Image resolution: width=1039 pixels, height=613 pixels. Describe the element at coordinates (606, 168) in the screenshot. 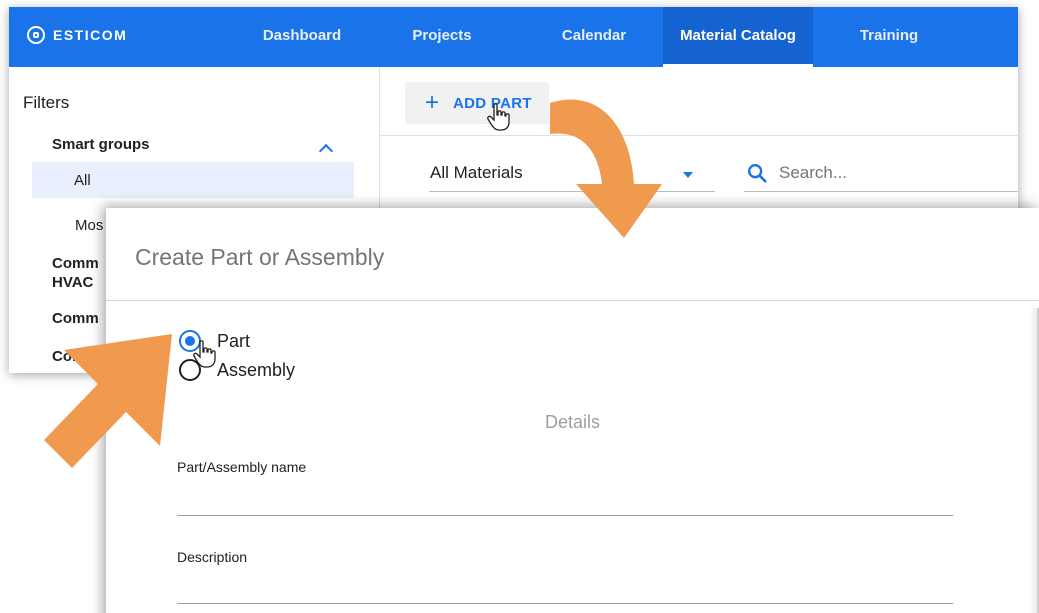

I see `curved-arrow-icon` at that location.